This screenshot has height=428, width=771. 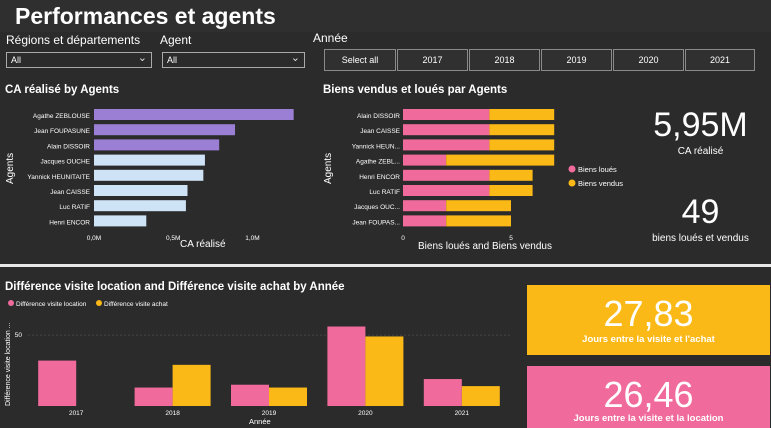 What do you see at coordinates (700, 151) in the screenshot?
I see `kpi-ca-label: CA réalisé` at bounding box center [700, 151].